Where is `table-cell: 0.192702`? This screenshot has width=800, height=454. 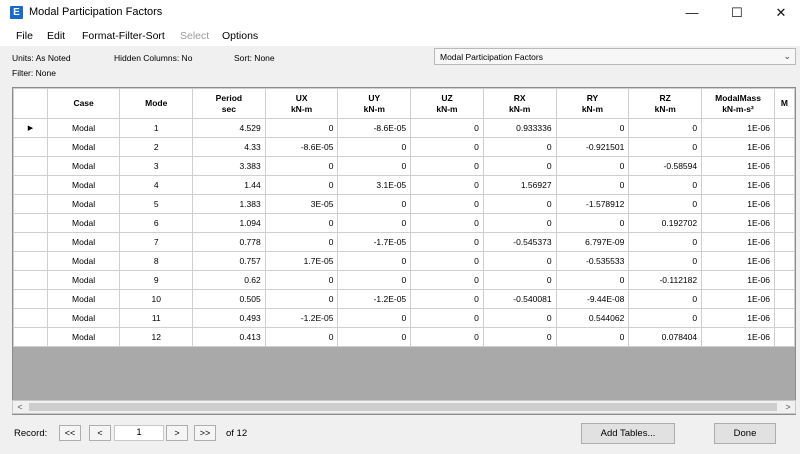 table-cell: 0.192702 is located at coordinates (665, 223).